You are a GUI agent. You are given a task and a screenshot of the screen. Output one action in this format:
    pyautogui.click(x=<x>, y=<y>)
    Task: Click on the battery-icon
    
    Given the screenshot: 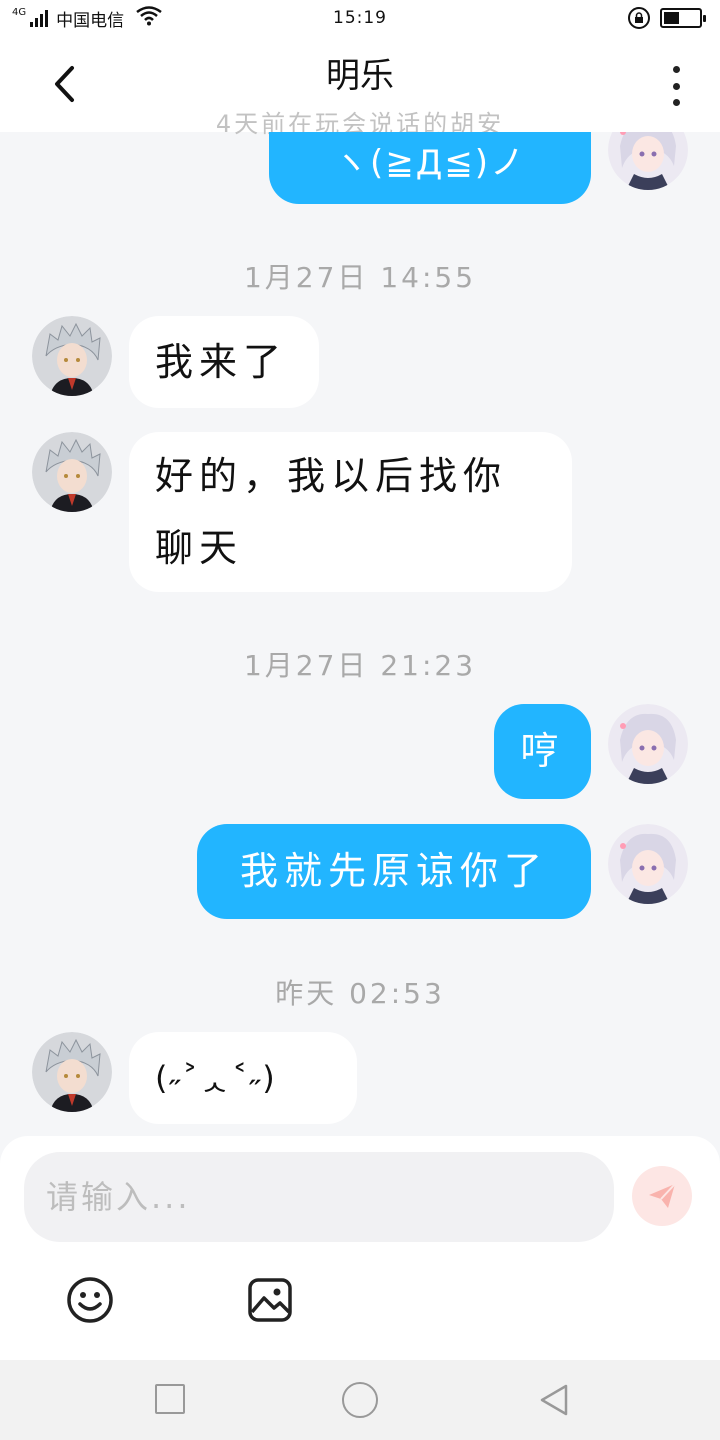 What is the action you would take?
    pyautogui.click(x=683, y=18)
    